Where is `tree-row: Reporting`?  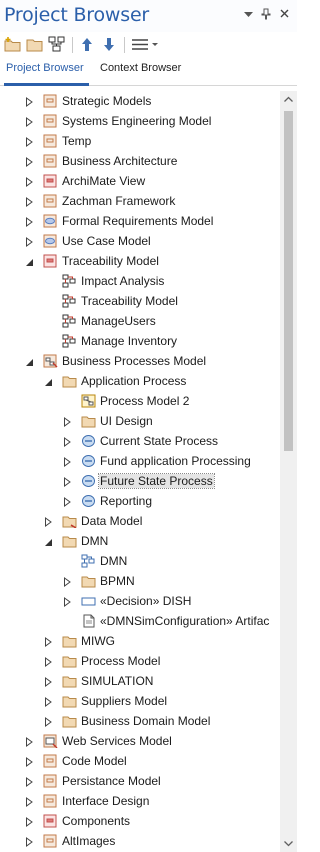 tree-row: Reporting is located at coordinates (140, 501).